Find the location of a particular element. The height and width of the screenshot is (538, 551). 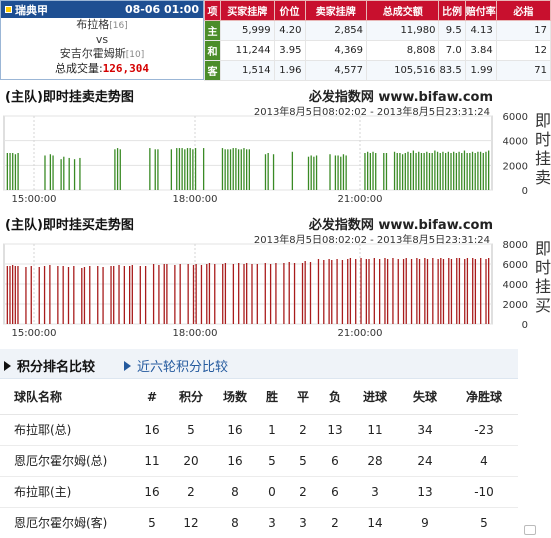

table-row: 布拉耶(主) 16 2 8 0 2 6 3 13 -10 is located at coordinates (259, 492).